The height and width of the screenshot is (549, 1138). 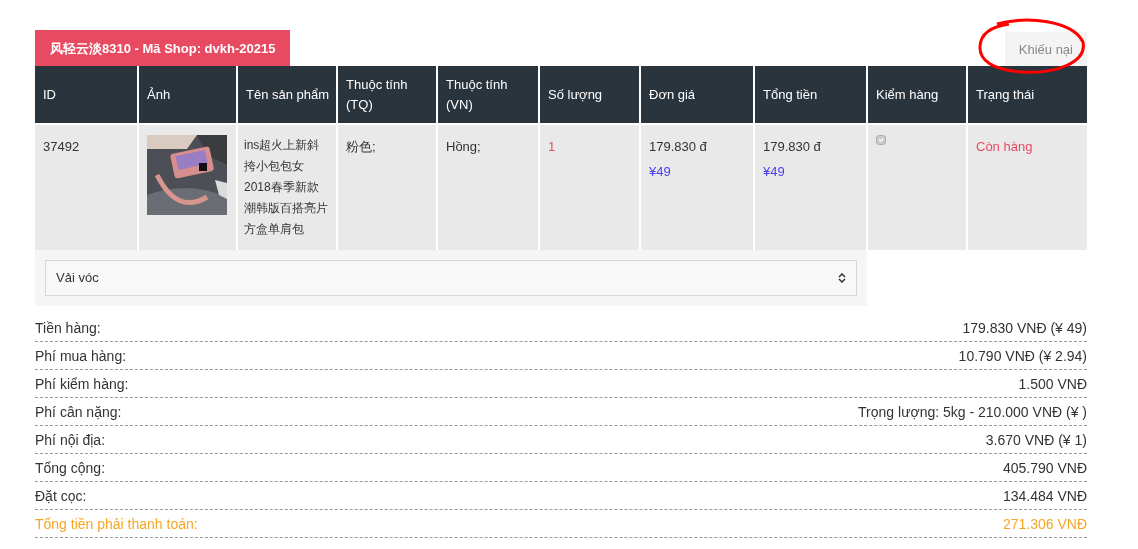 What do you see at coordinates (61, 146) in the screenshot?
I see `id-cell: 37492` at bounding box center [61, 146].